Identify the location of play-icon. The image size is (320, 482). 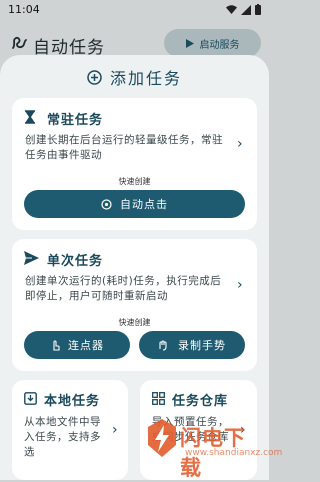
(189, 43).